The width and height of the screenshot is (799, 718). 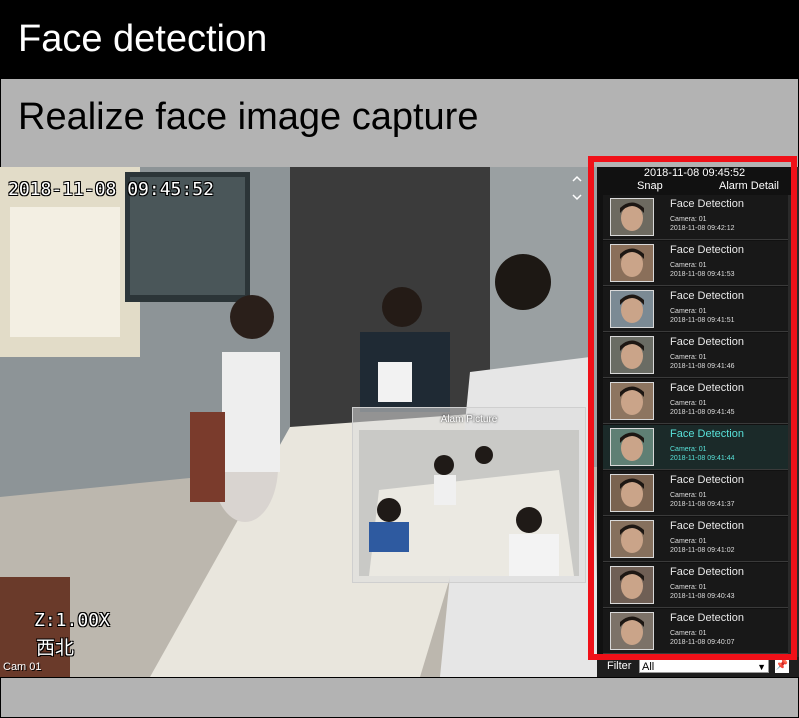 I want to click on filter-bar: Filter All ▼ 📌, so click(x=698, y=667).